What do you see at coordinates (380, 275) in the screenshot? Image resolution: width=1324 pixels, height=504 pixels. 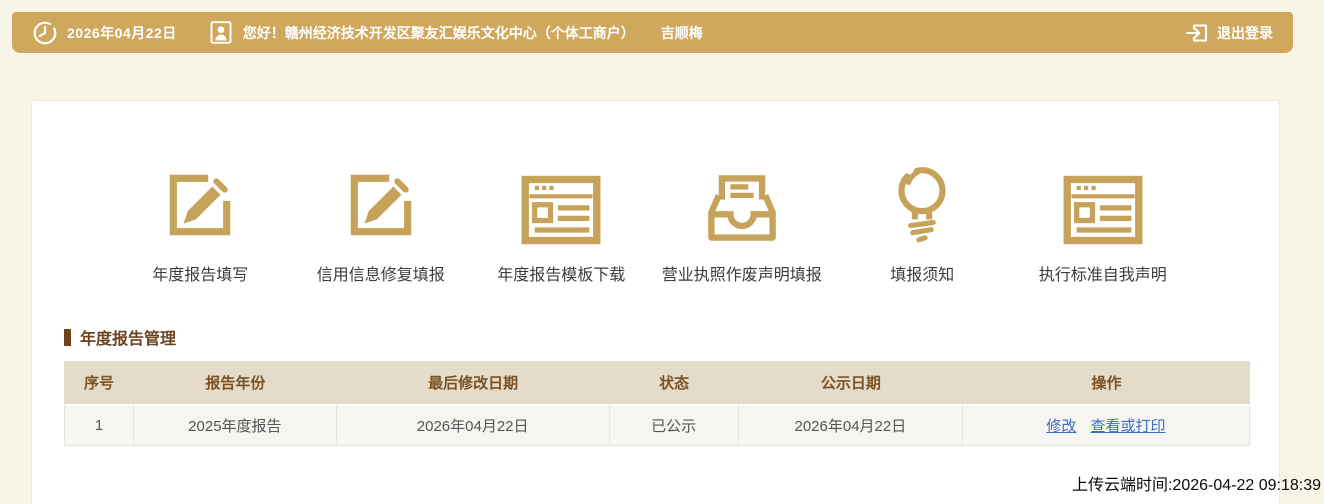 I see `action-label: 信用信息修复填报` at bounding box center [380, 275].